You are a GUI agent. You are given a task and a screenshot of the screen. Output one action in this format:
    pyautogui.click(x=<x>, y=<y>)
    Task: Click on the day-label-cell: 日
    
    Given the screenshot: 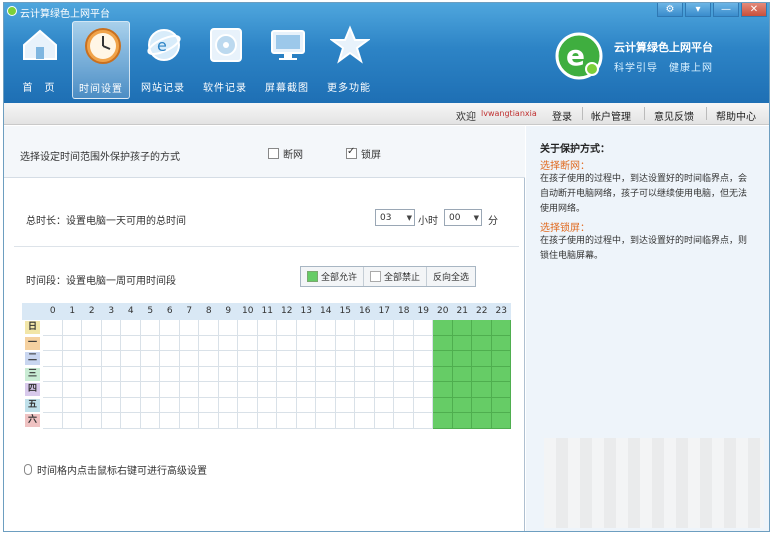 What is the action you would take?
    pyautogui.click(x=32, y=328)
    